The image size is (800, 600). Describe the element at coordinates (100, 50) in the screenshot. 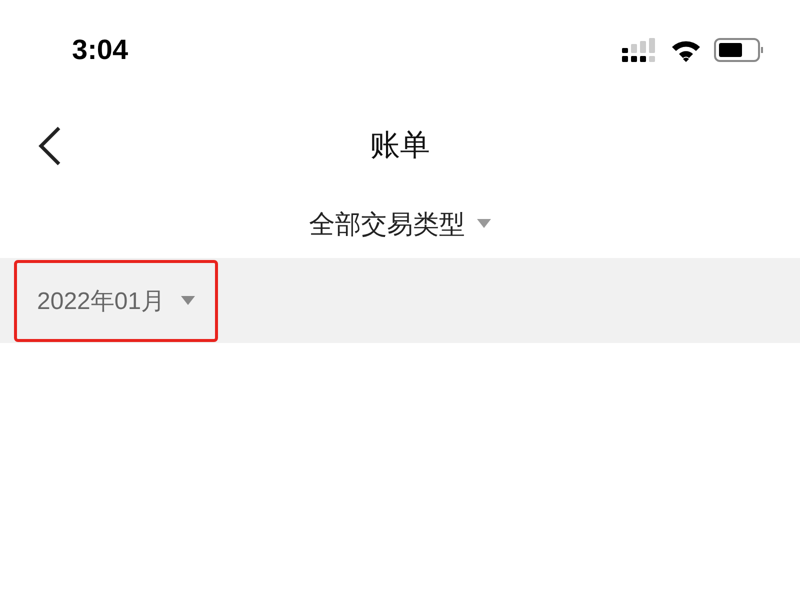

I see `status-time: 3:04` at that location.